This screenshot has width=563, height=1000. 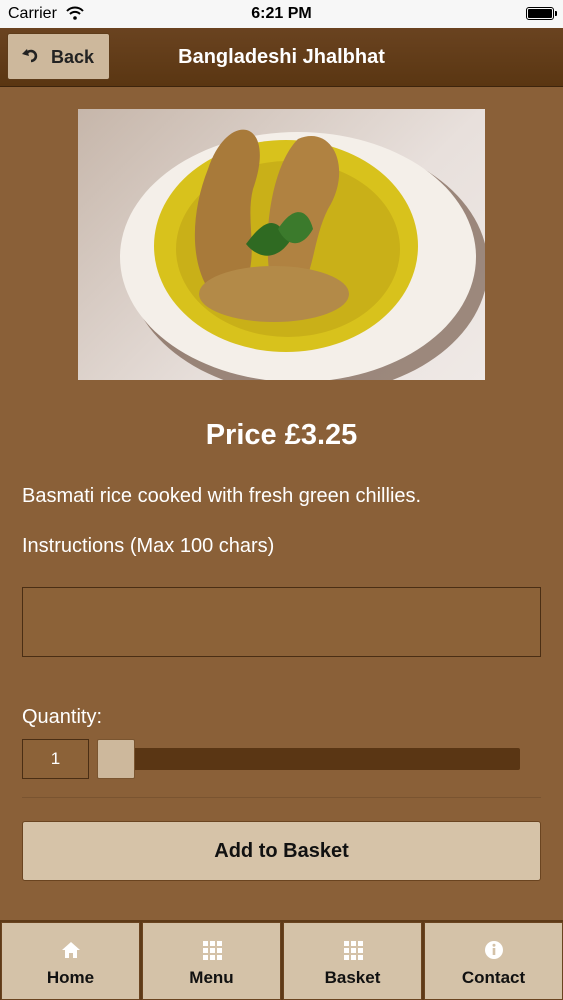 I want to click on clock: 6:21 PM, so click(x=281, y=13).